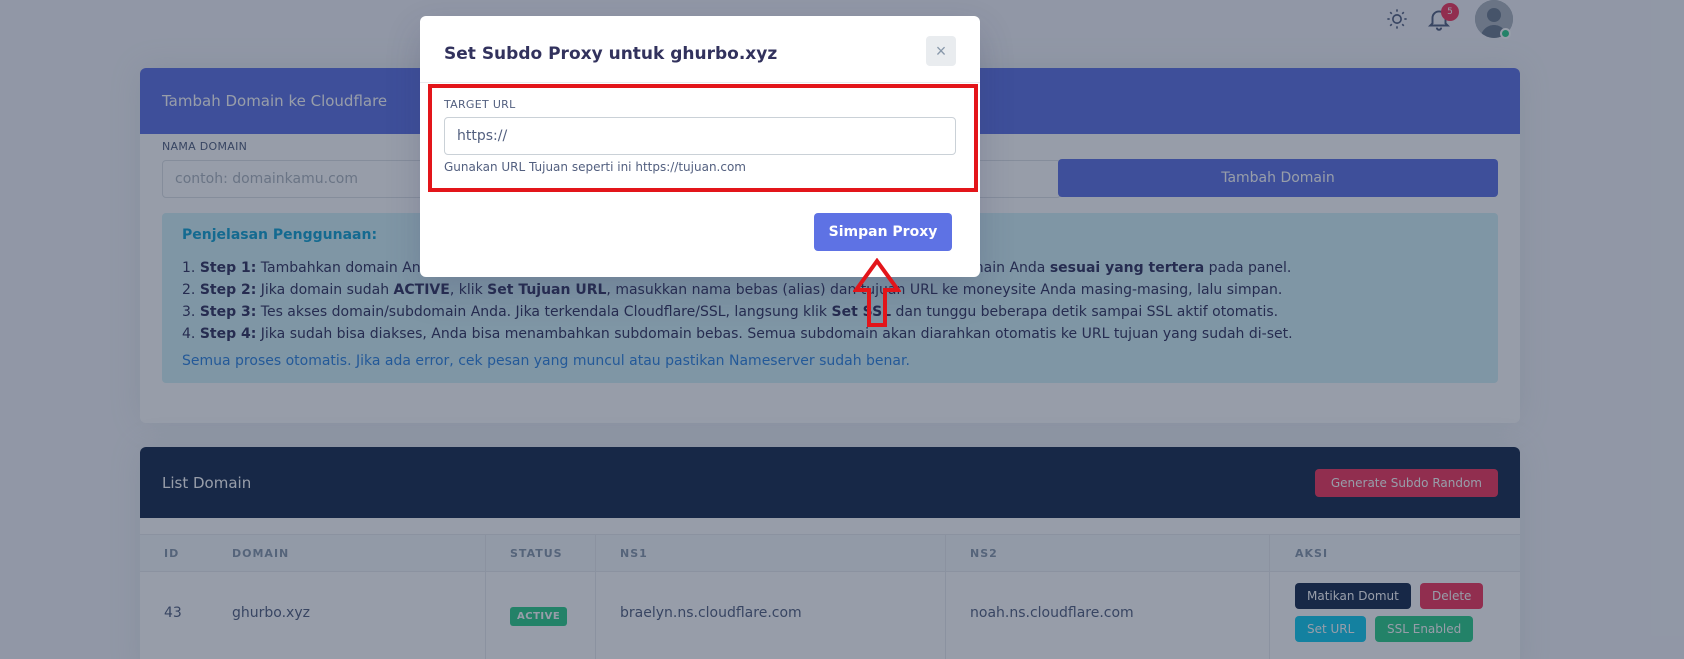 The width and height of the screenshot is (1684, 659). What do you see at coordinates (700, 82) in the screenshot?
I see `modal-divider` at bounding box center [700, 82].